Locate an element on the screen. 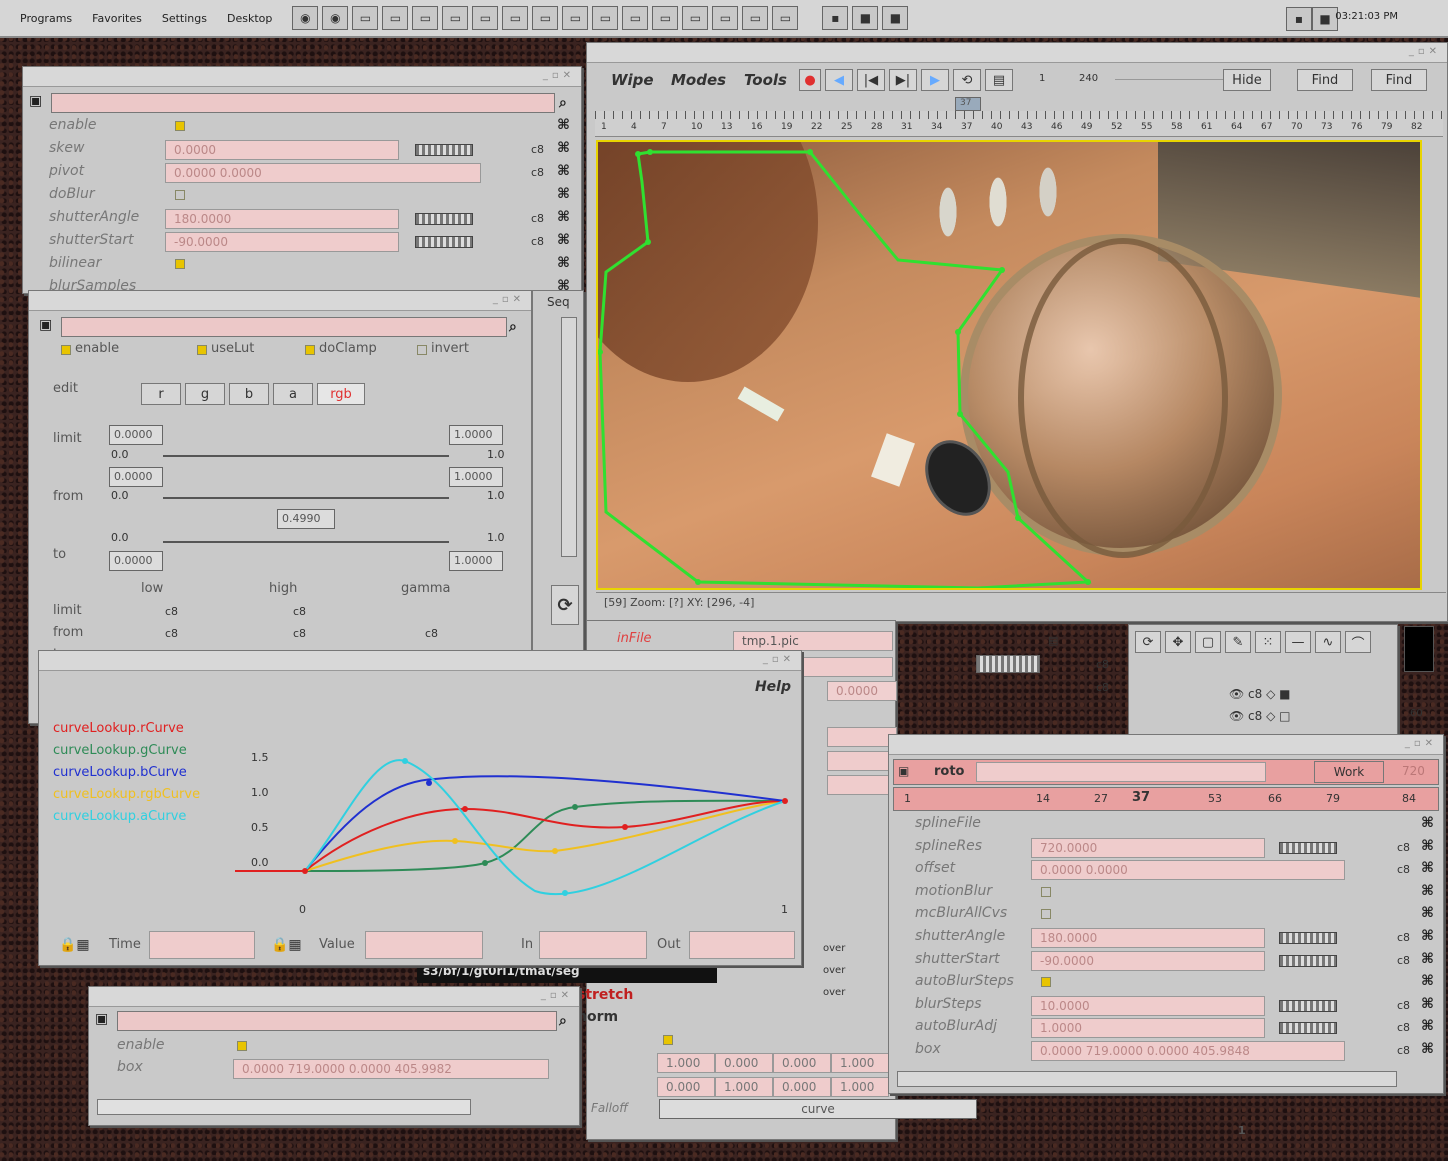  limit-slider is located at coordinates (306, 456).